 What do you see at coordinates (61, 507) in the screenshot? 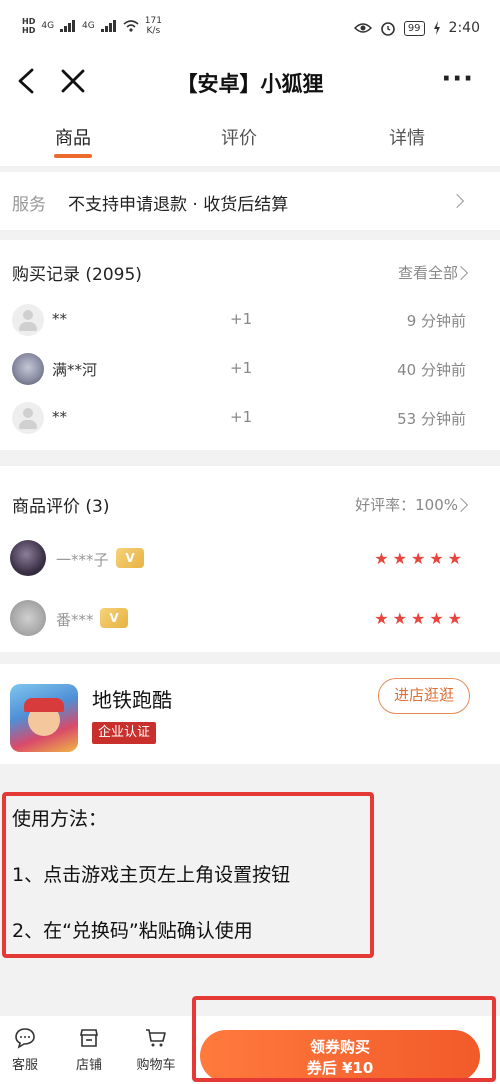
I see `reviews-title: 商品评价 (3)` at bounding box center [61, 507].